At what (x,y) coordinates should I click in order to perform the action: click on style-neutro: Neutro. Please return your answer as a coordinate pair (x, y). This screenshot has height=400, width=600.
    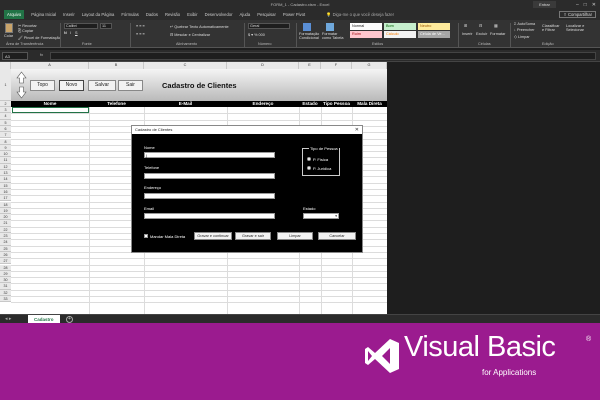
    Looking at the image, I should click on (434, 26).